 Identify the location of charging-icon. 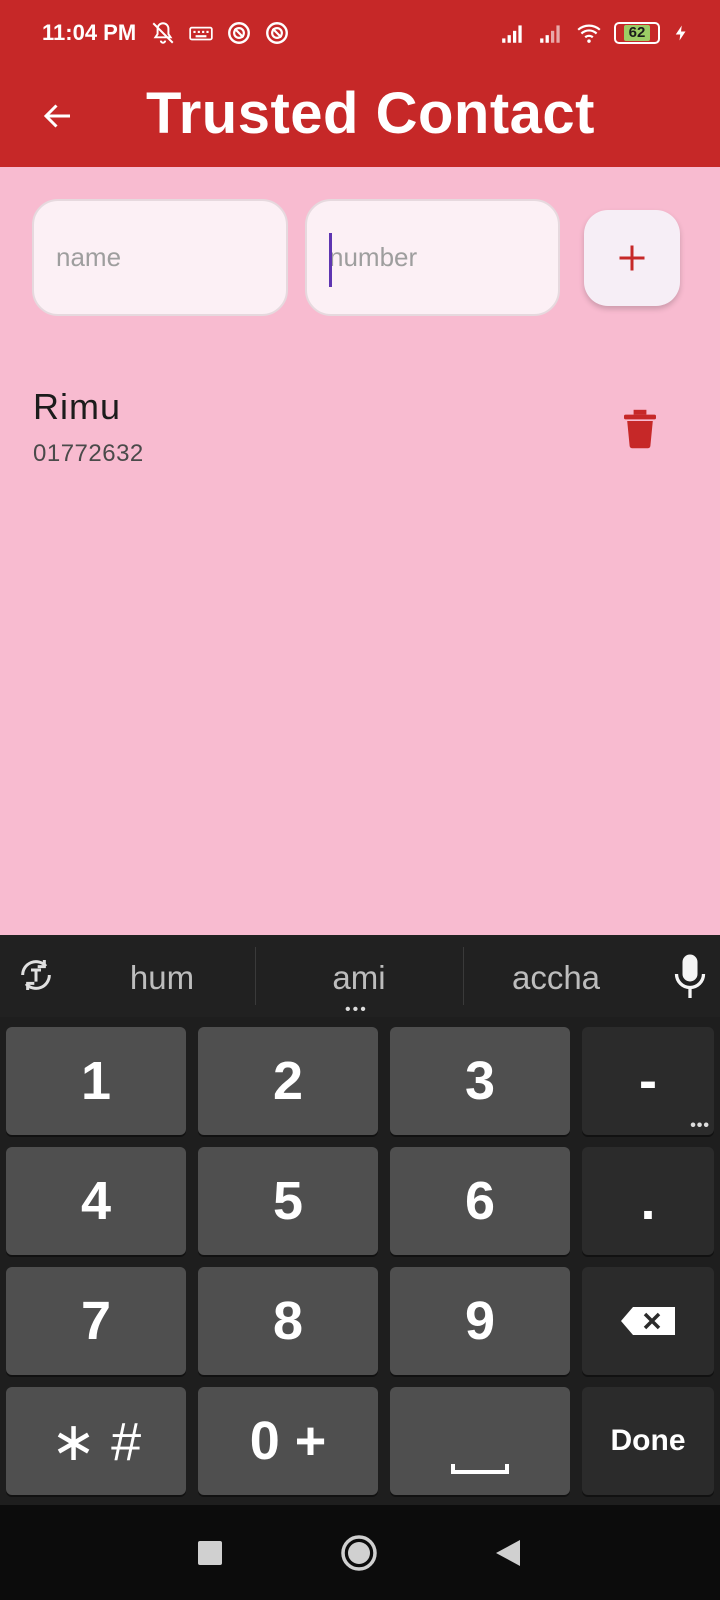
(680, 33).